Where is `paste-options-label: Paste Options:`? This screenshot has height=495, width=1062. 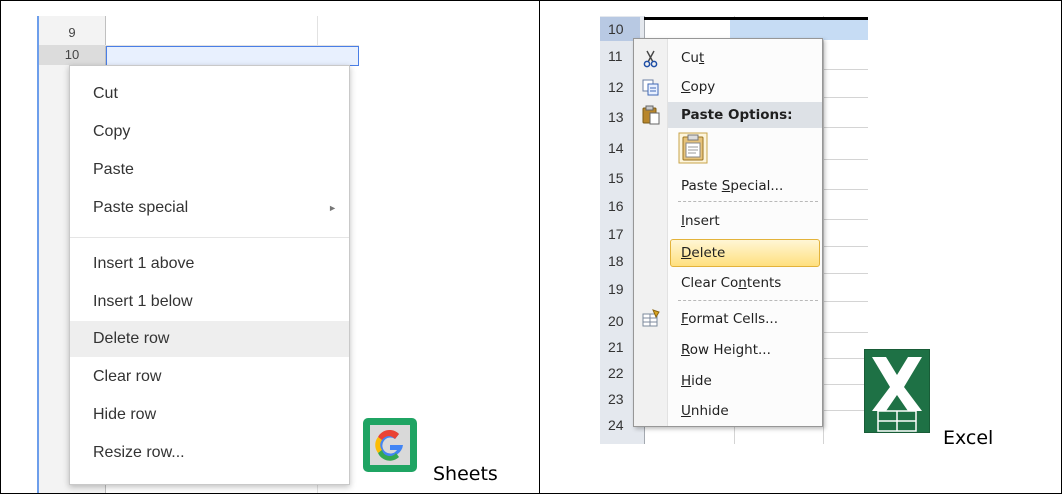 paste-options-label: Paste Options: is located at coordinates (737, 115).